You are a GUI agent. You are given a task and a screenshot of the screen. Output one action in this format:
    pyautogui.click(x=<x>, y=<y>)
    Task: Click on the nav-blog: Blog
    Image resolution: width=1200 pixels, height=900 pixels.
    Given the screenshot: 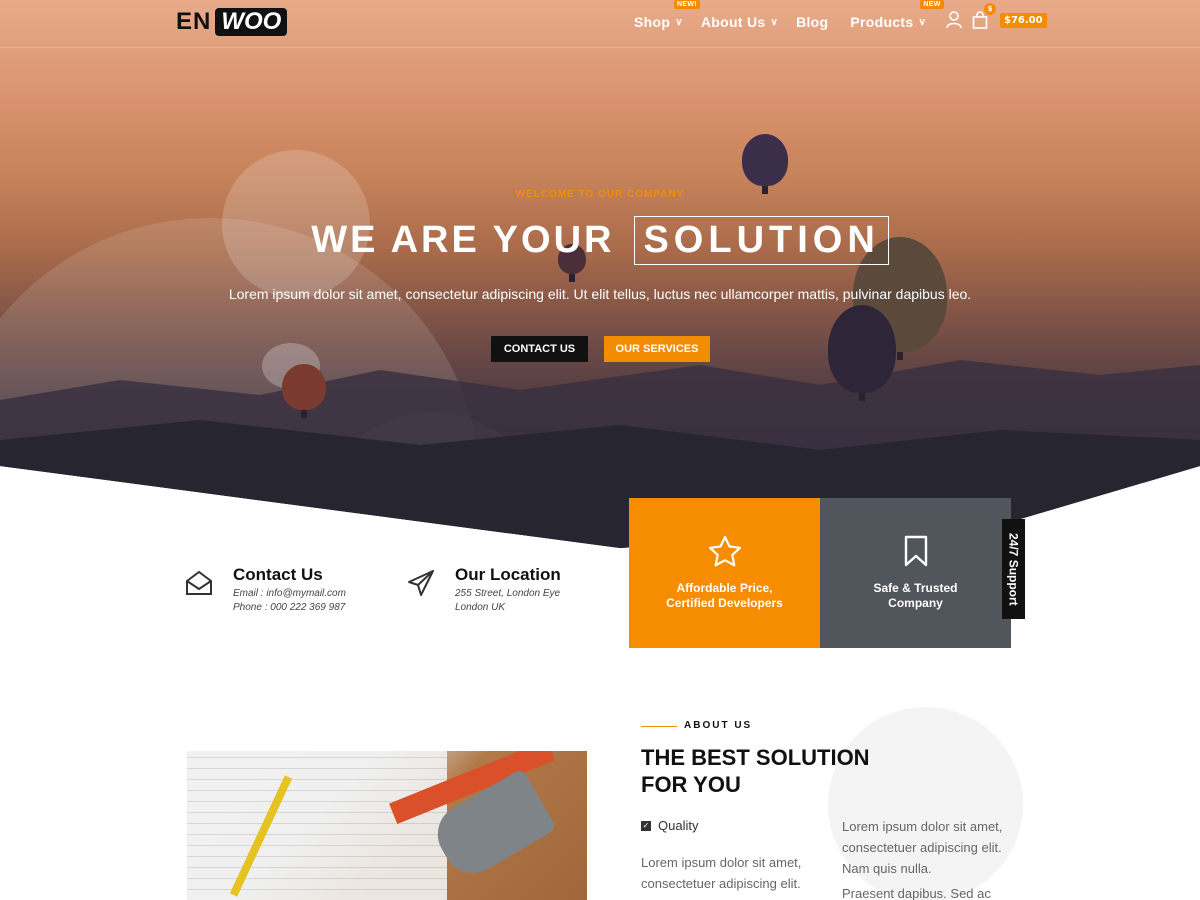 What is the action you would take?
    pyautogui.click(x=812, y=22)
    